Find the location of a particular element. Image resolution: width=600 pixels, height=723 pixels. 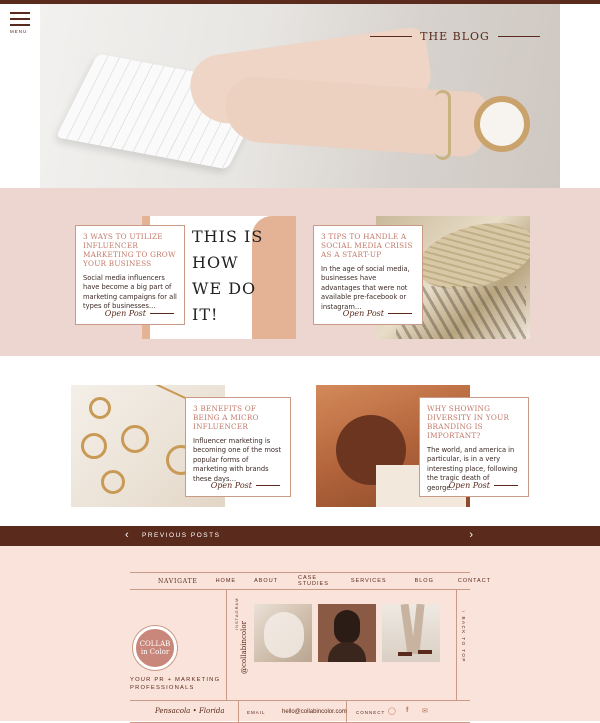

instagram-icon: ◯ is located at coordinates (392, 711).